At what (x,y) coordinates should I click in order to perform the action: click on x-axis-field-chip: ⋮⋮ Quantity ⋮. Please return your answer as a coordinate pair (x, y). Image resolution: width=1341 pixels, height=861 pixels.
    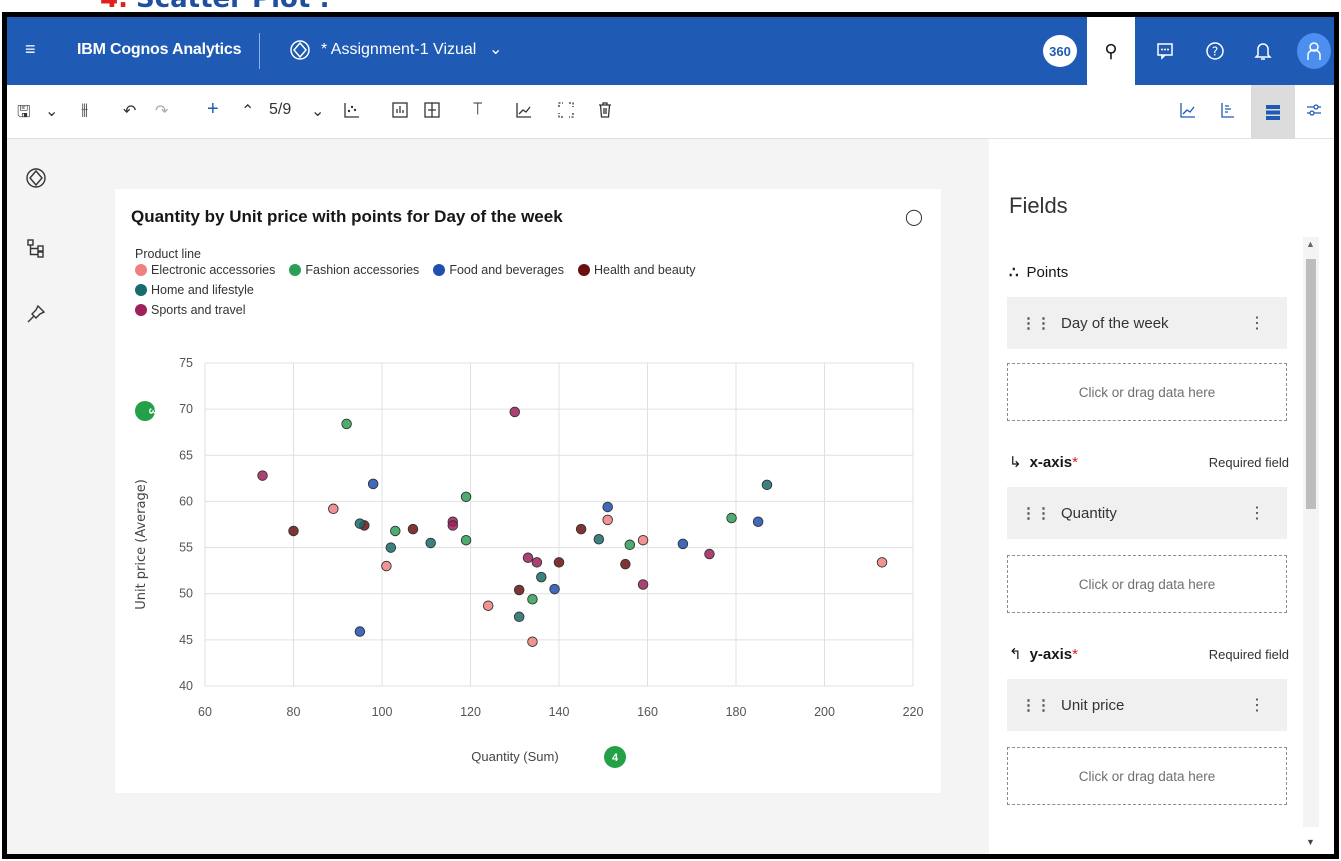
    Looking at the image, I should click on (1147, 513).